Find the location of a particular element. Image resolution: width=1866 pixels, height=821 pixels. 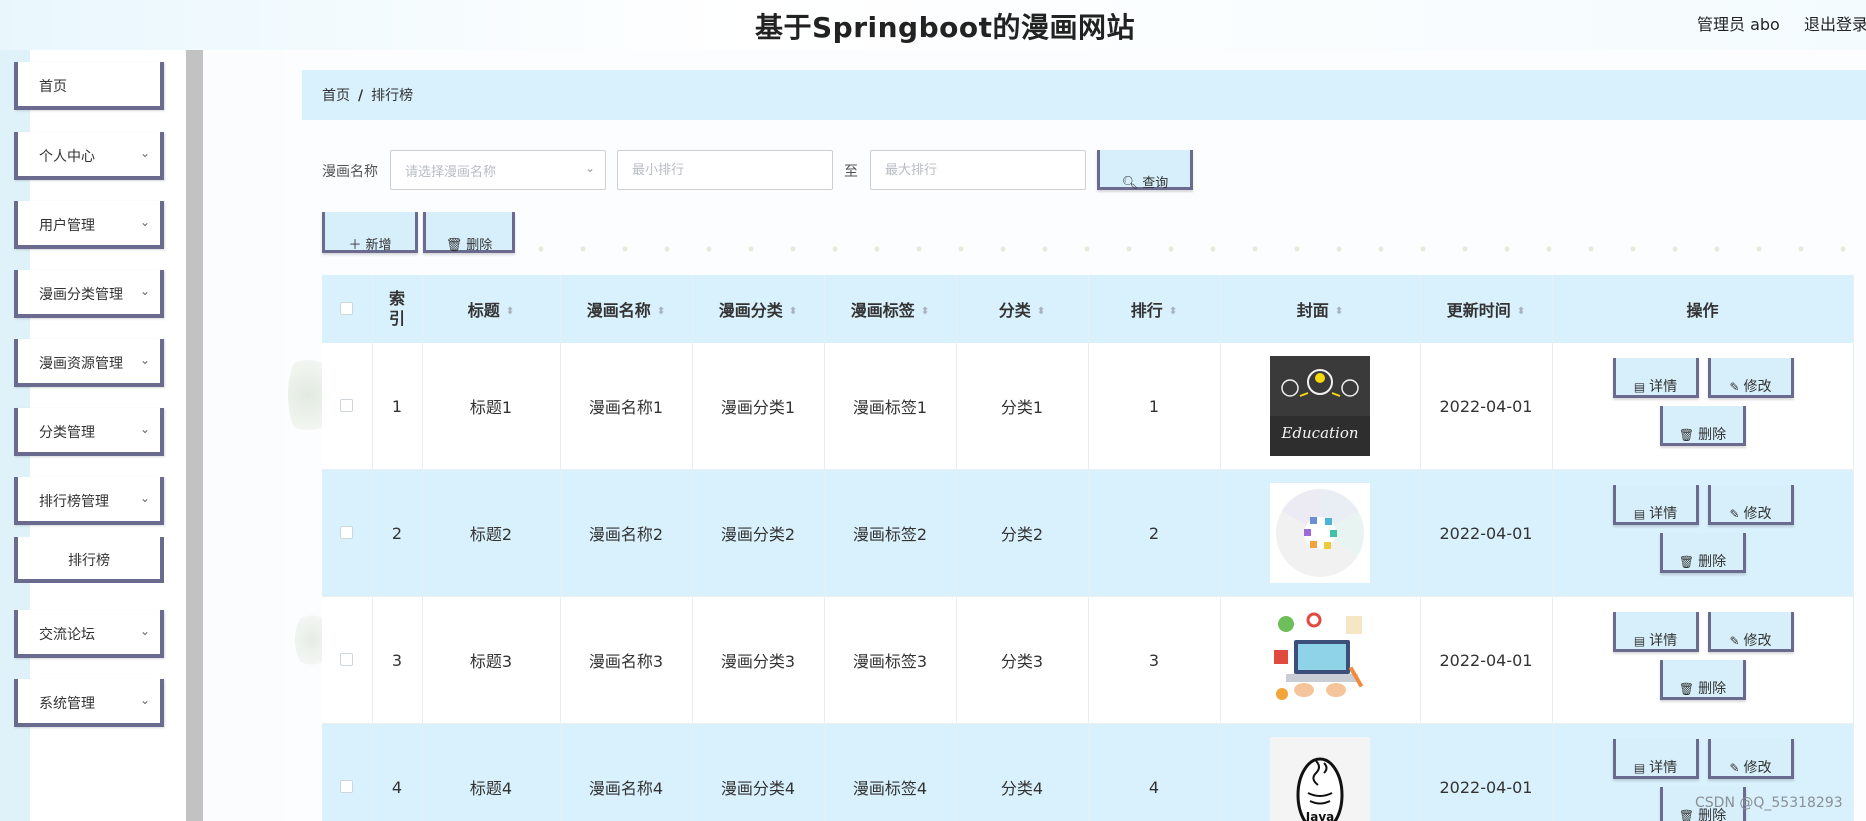

sidebar-item-comic-category: 漫画分类管理 ⌄ is located at coordinates (89, 294).